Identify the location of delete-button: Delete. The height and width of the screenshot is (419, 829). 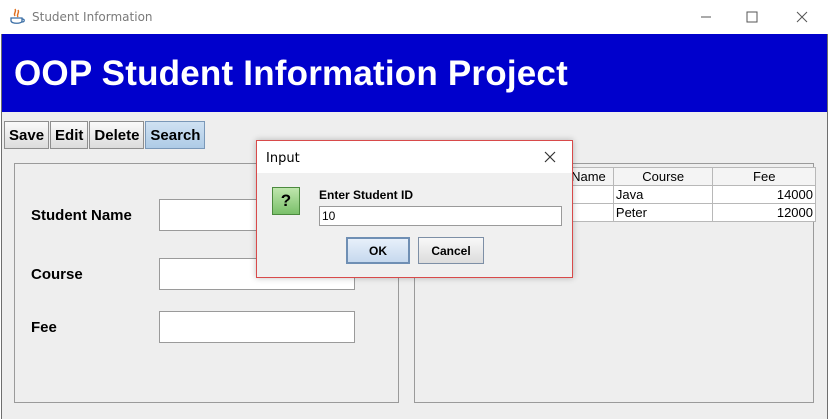
(117, 135).